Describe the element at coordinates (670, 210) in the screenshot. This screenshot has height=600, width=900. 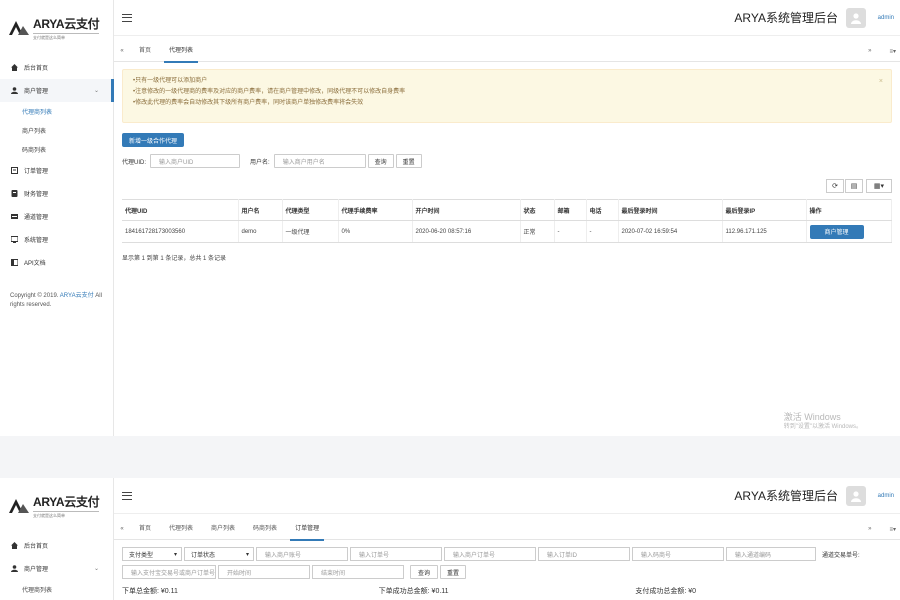
I see `col-header: 最后登录时间` at that location.